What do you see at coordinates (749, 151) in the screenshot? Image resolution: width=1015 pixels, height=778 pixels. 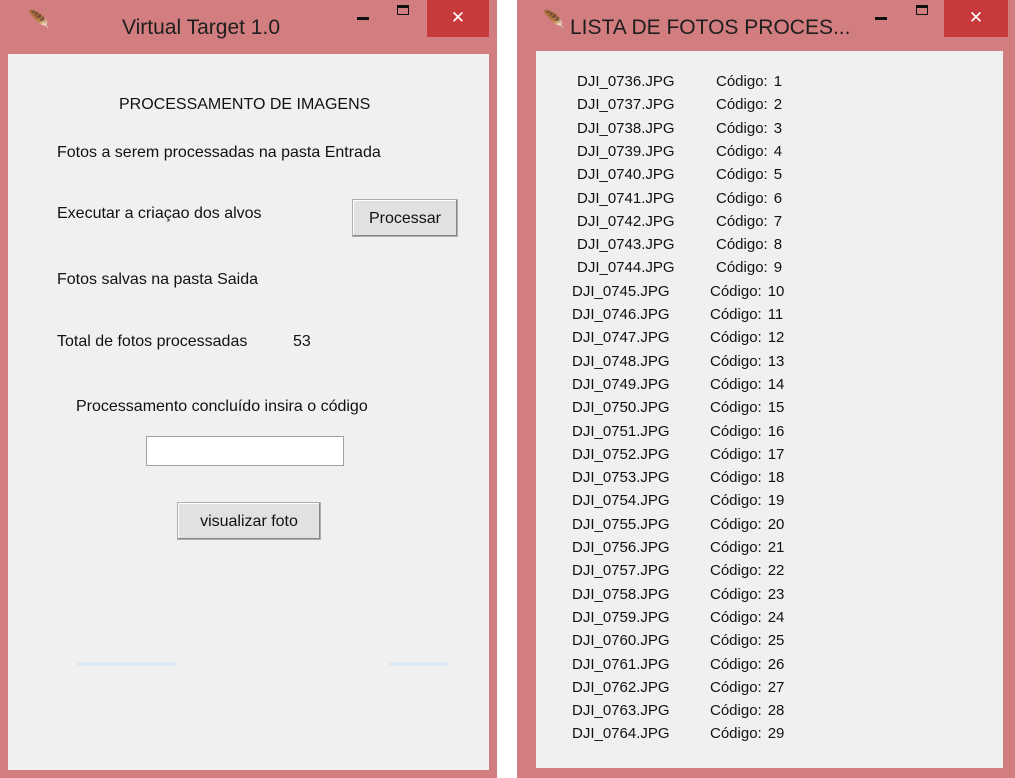 I see `file-code: Código: 4` at bounding box center [749, 151].